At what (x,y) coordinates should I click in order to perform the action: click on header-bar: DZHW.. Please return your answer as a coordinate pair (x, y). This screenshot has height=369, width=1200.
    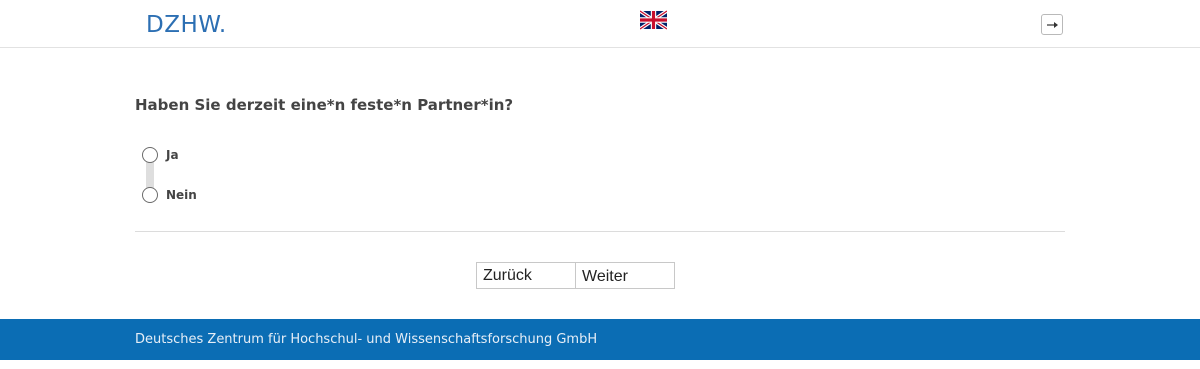
    Looking at the image, I should click on (600, 24).